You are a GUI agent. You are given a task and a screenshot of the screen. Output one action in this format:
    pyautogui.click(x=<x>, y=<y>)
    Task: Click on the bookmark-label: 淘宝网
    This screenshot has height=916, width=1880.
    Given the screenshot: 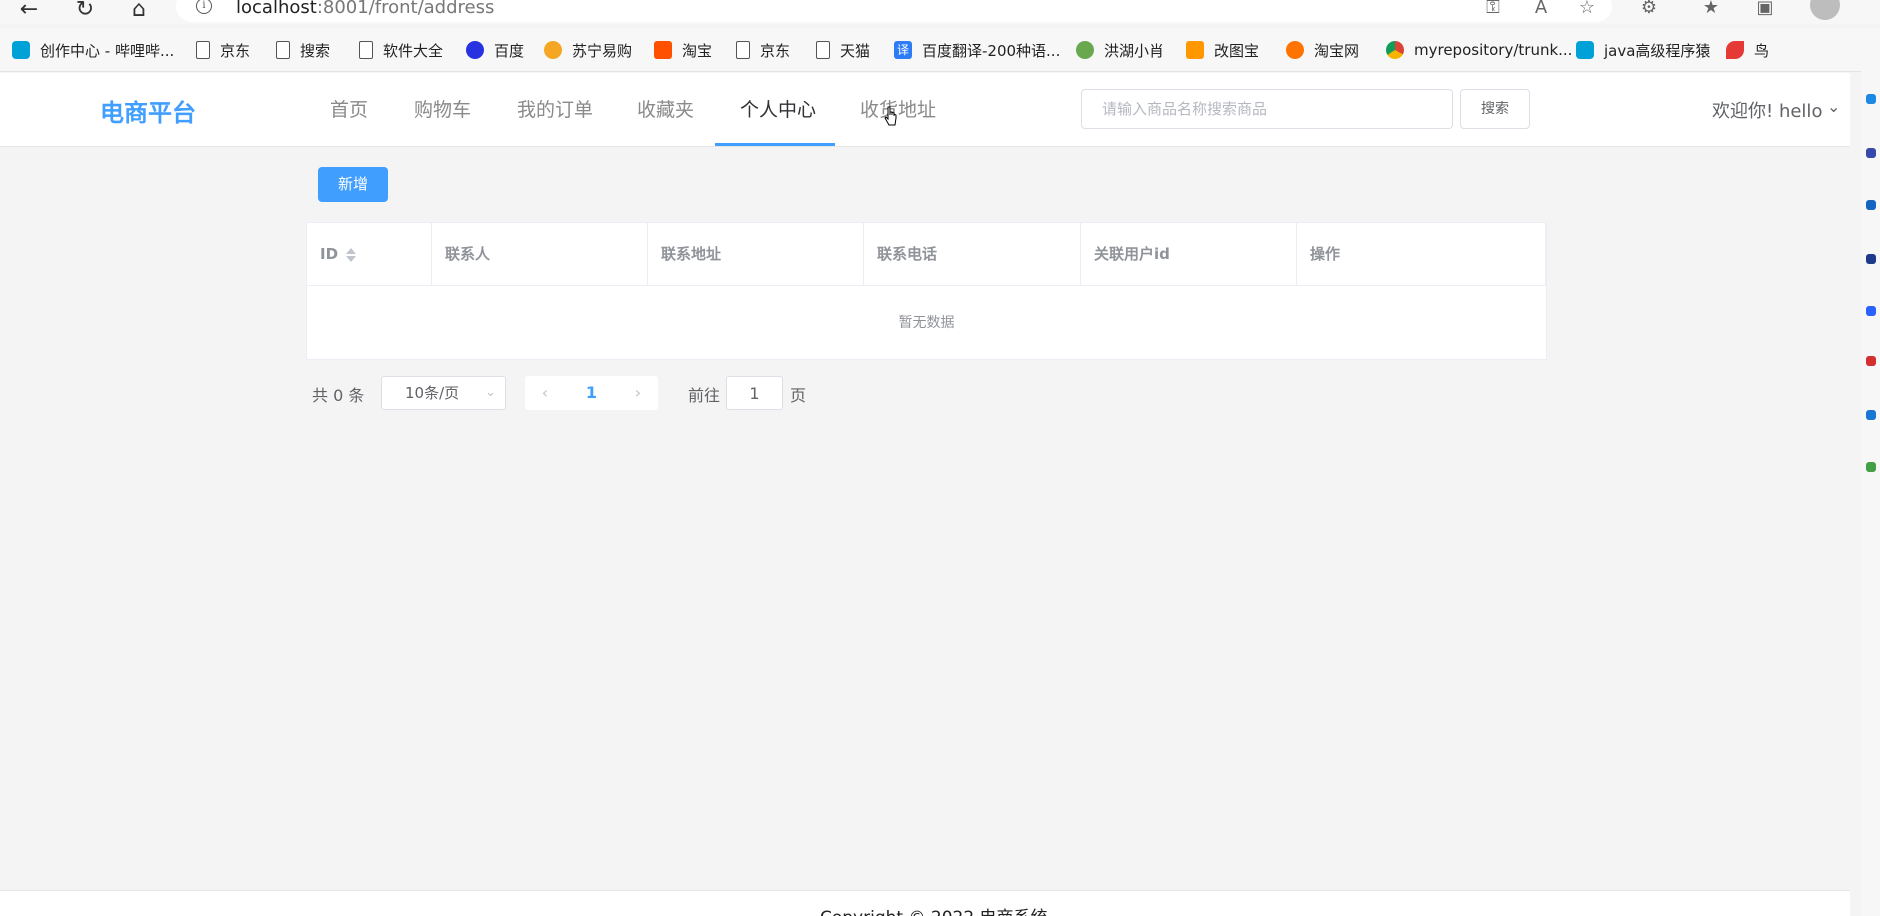 What is the action you would take?
    pyautogui.click(x=1337, y=50)
    